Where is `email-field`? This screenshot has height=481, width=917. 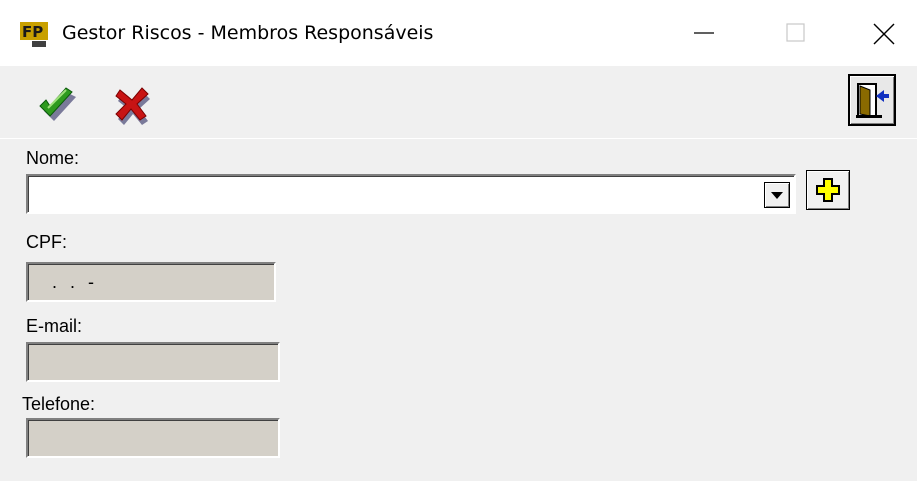
email-field is located at coordinates (153, 362).